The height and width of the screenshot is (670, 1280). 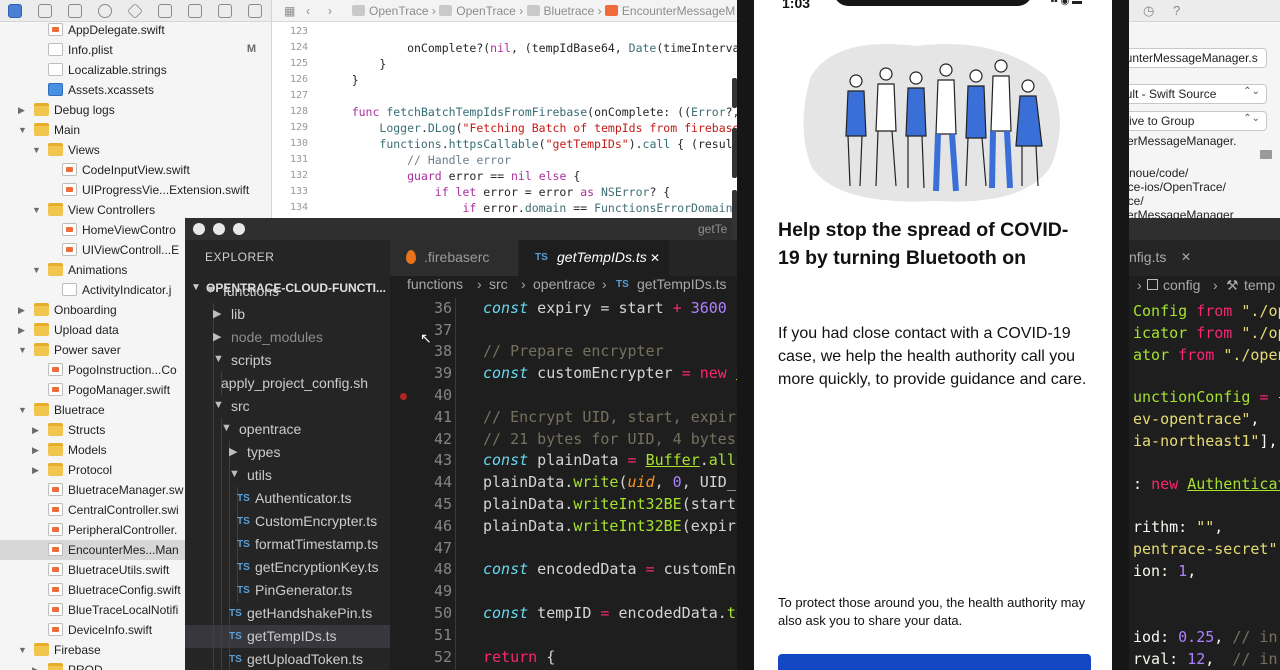 What do you see at coordinates (135, 210) in the screenshot?
I see `navigator-group: ▼ View Controllers` at bounding box center [135, 210].